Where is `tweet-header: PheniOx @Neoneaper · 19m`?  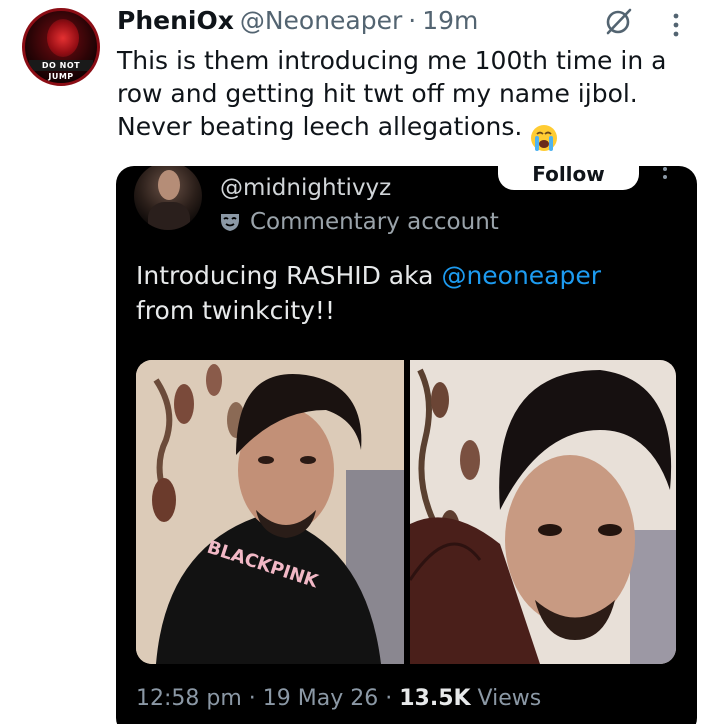 tweet-header: PheniOx @Neoneaper · 19m is located at coordinates (297, 22).